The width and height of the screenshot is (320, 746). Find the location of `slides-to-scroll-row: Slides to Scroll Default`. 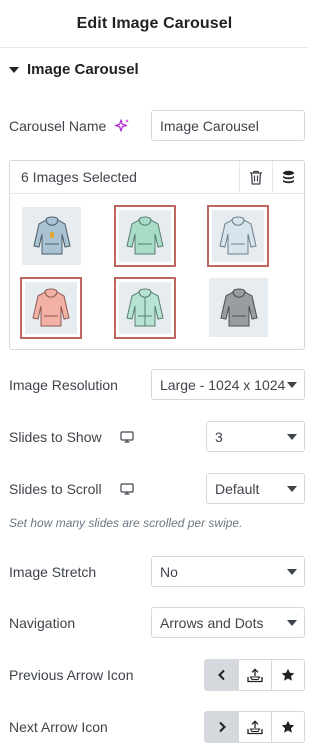

slides-to-scroll-row: Slides to Scroll Default is located at coordinates (157, 488).